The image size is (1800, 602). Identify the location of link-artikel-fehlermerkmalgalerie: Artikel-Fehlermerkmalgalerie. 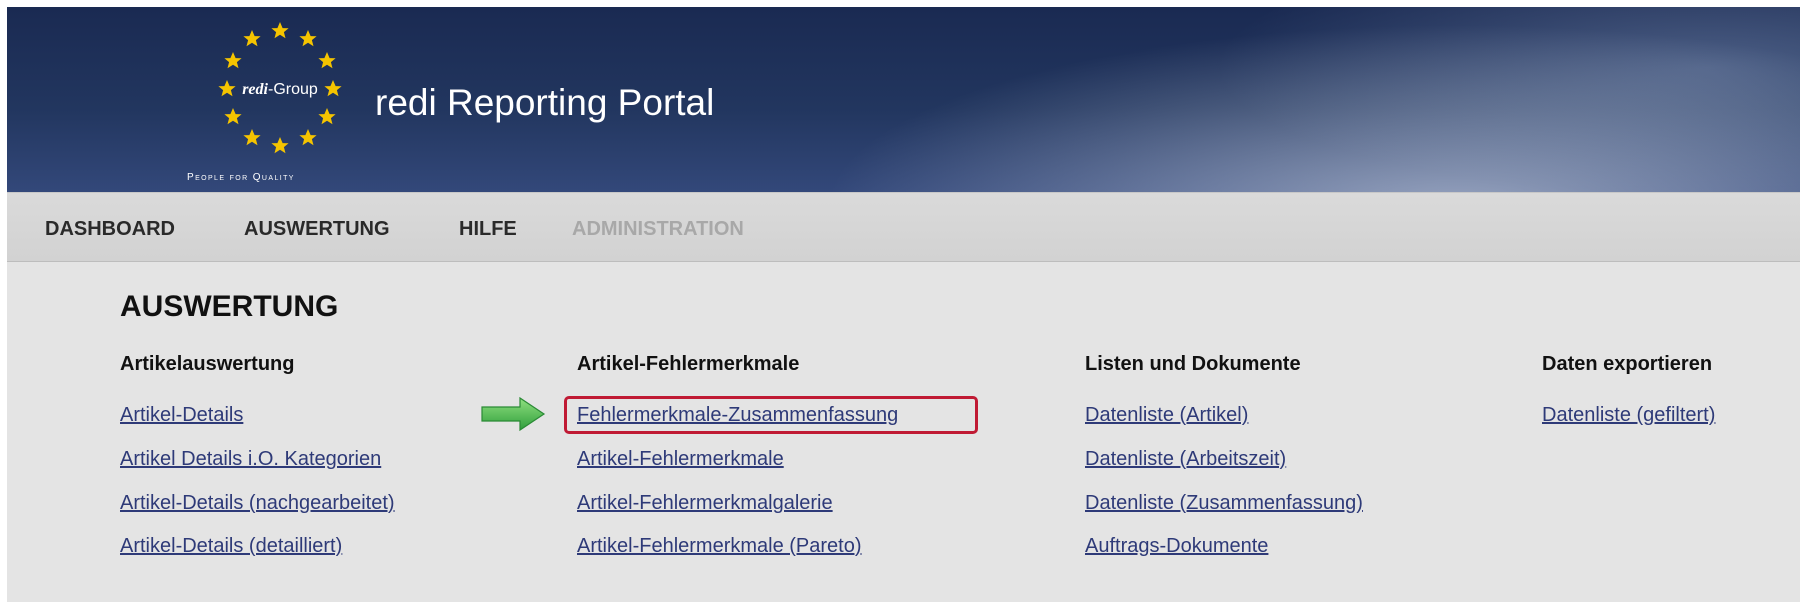
(705, 503).